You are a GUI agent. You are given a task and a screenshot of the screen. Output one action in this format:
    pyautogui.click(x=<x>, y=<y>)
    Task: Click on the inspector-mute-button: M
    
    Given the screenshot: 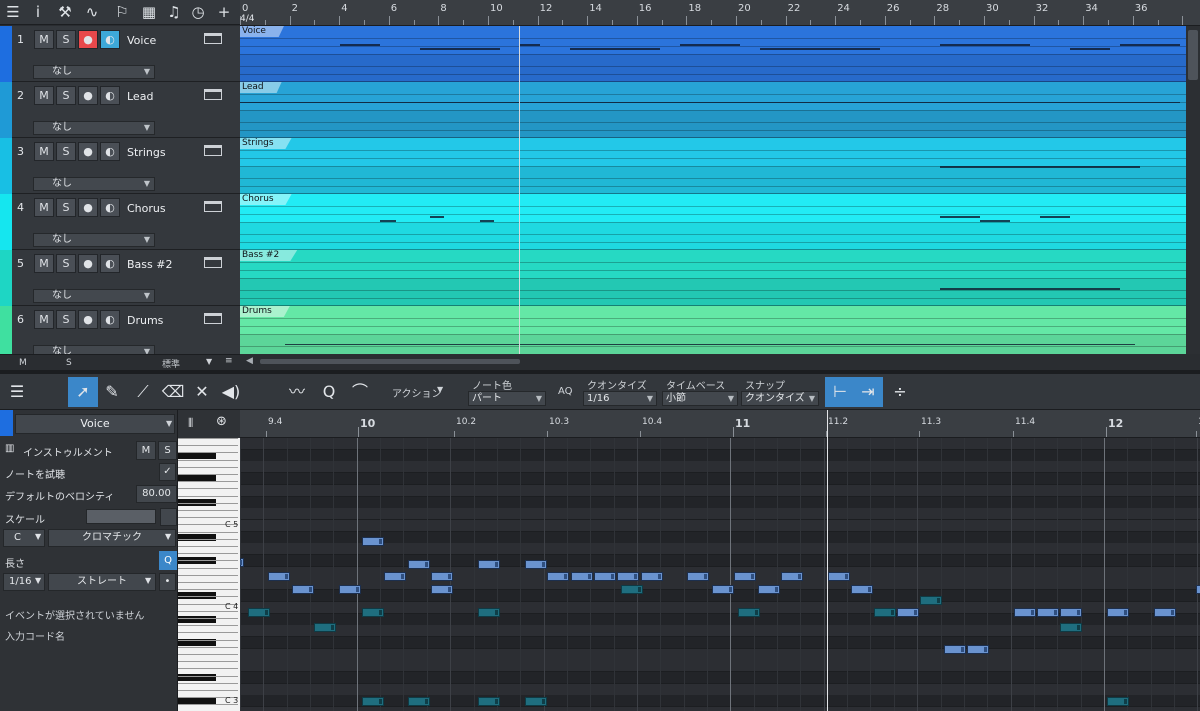 What is the action you would take?
    pyautogui.click(x=146, y=450)
    